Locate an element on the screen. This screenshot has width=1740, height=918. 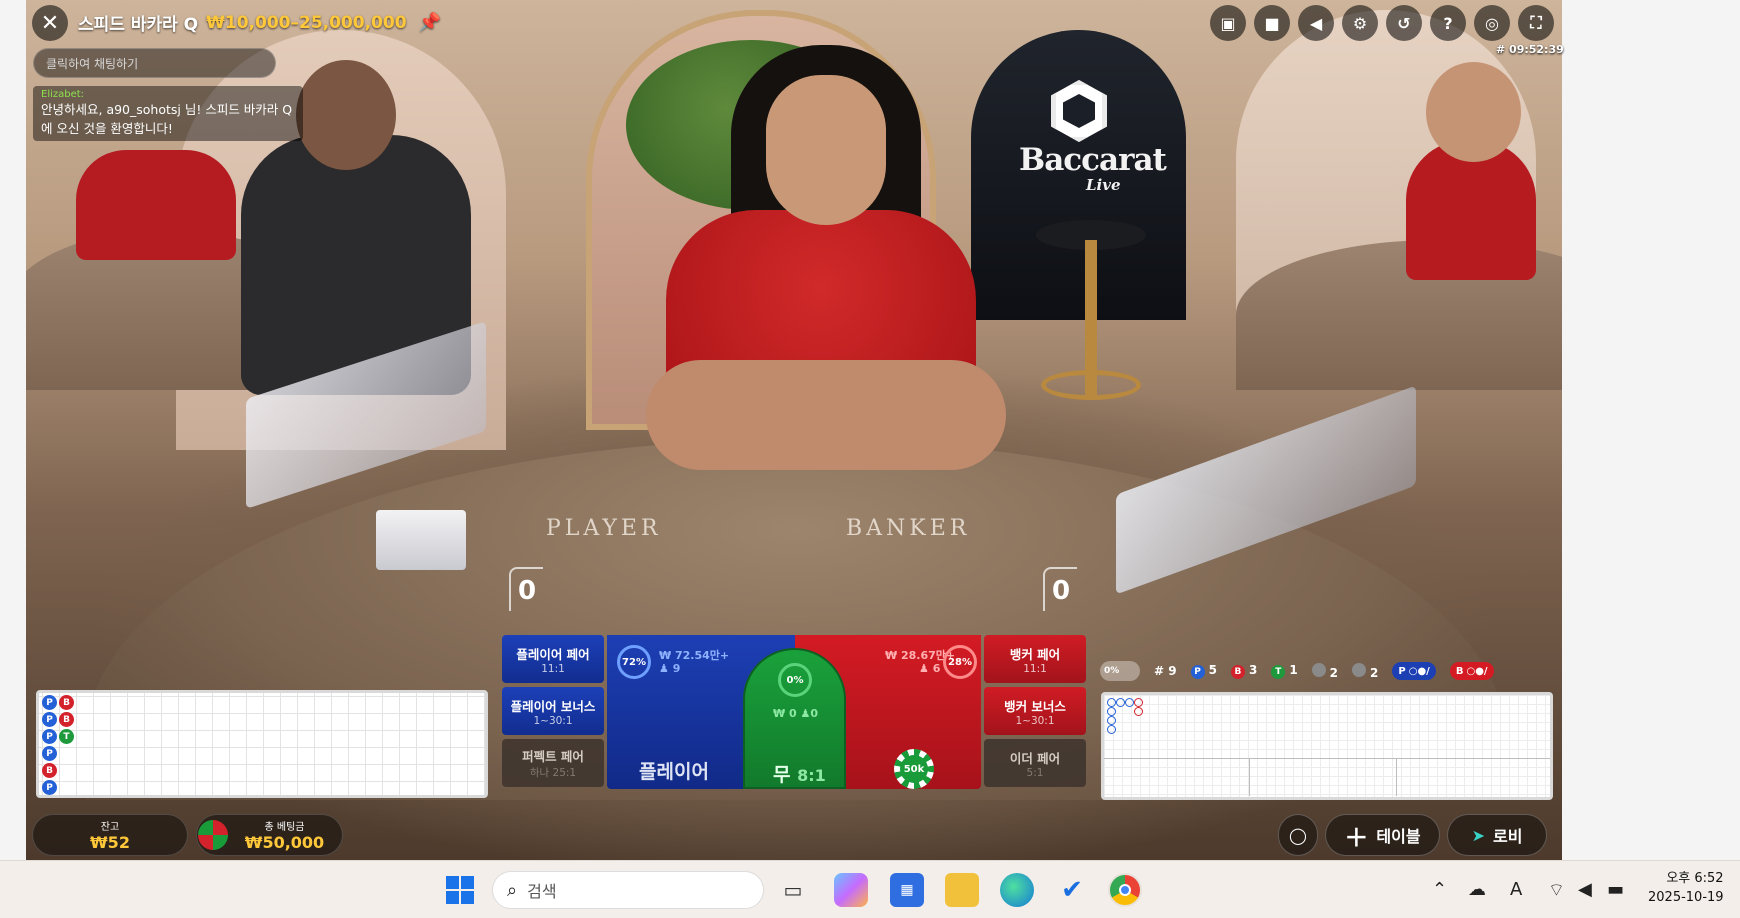
settings-gear-icon: ⚙ is located at coordinates (1360, 23).